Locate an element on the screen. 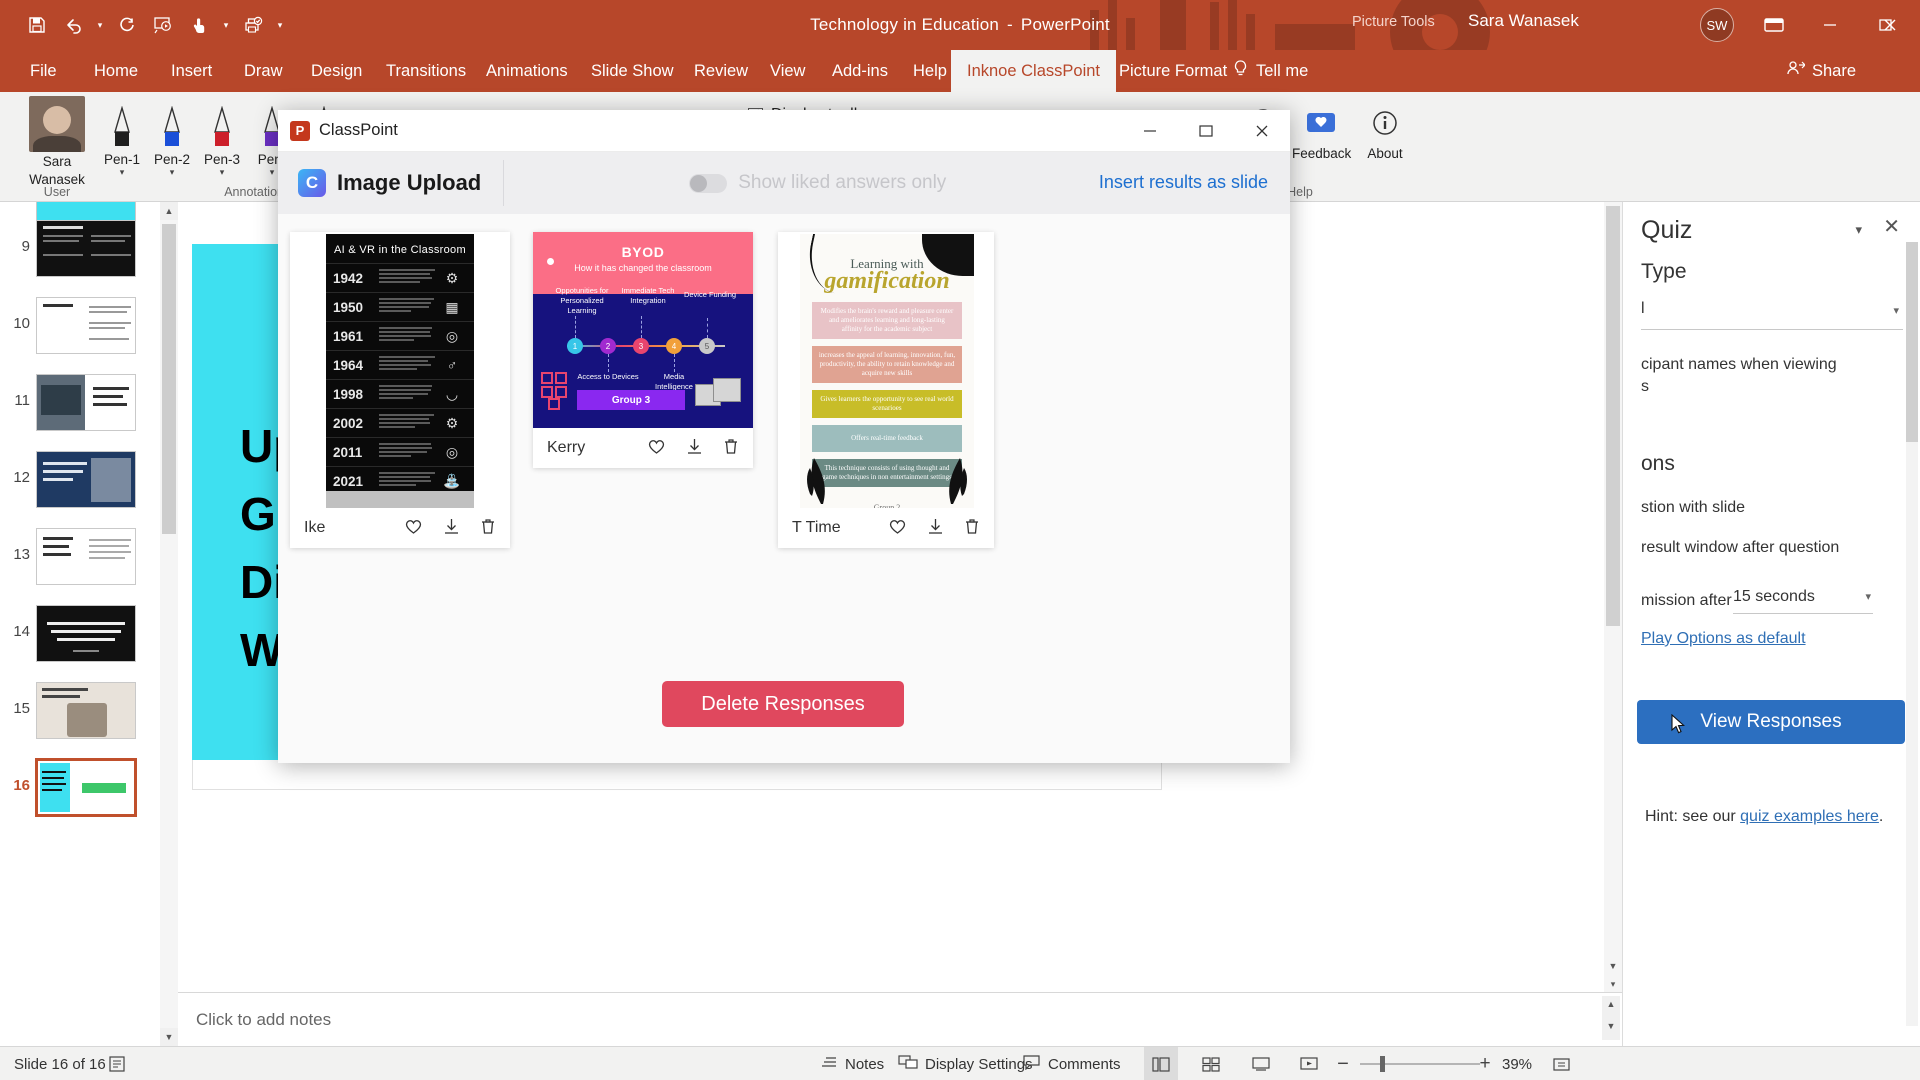 Image resolution: width=1920 pixels, height=1080 pixels. tab-inknoe-classpoint: Inknoe ClassPoint is located at coordinates (1033, 71).